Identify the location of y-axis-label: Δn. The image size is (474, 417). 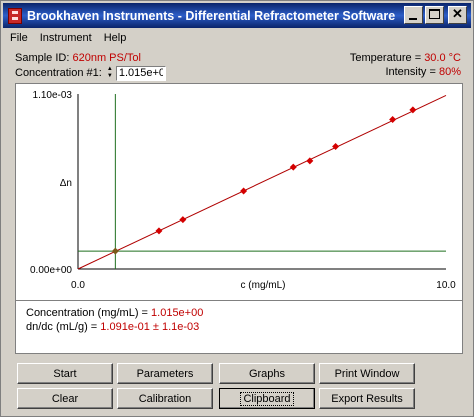
(66, 183).